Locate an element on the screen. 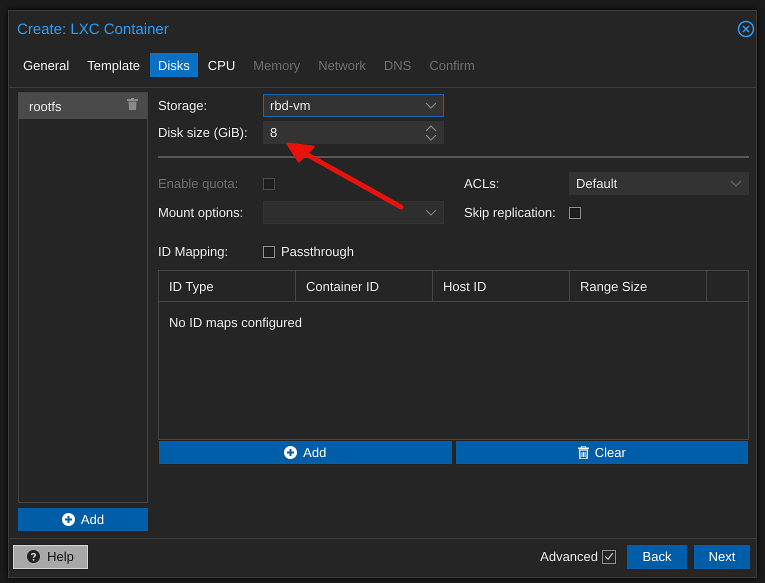 This screenshot has height=583, width=765. spinner-icon is located at coordinates (431, 132).